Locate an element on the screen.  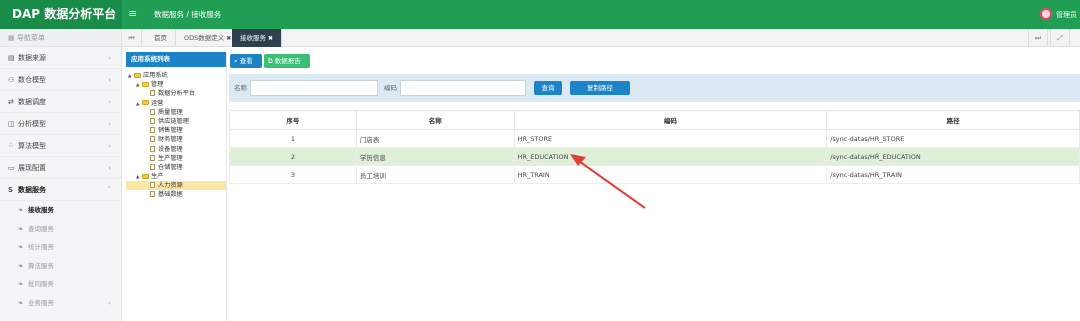
tree-leaf-node: 仓储管理 is located at coordinates (176, 167).